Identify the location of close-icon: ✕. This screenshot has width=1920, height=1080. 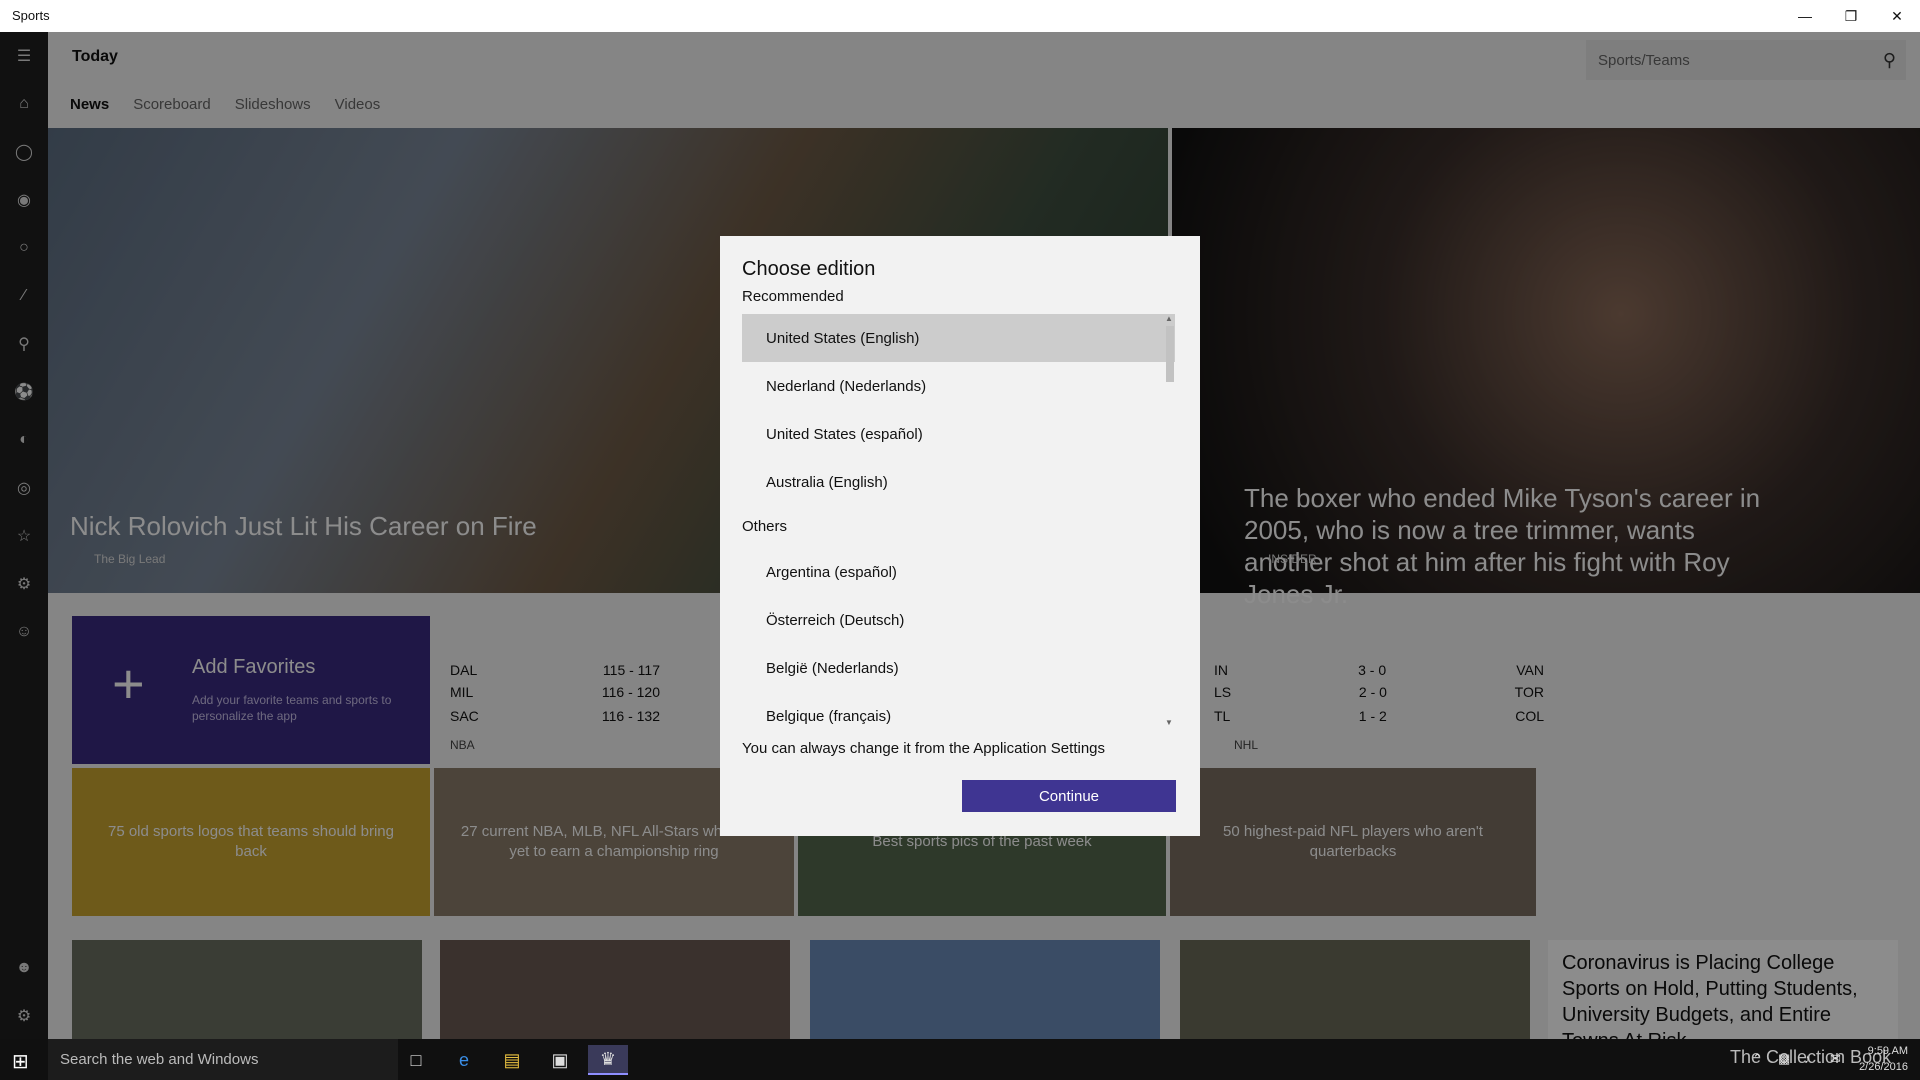
(1897, 16).